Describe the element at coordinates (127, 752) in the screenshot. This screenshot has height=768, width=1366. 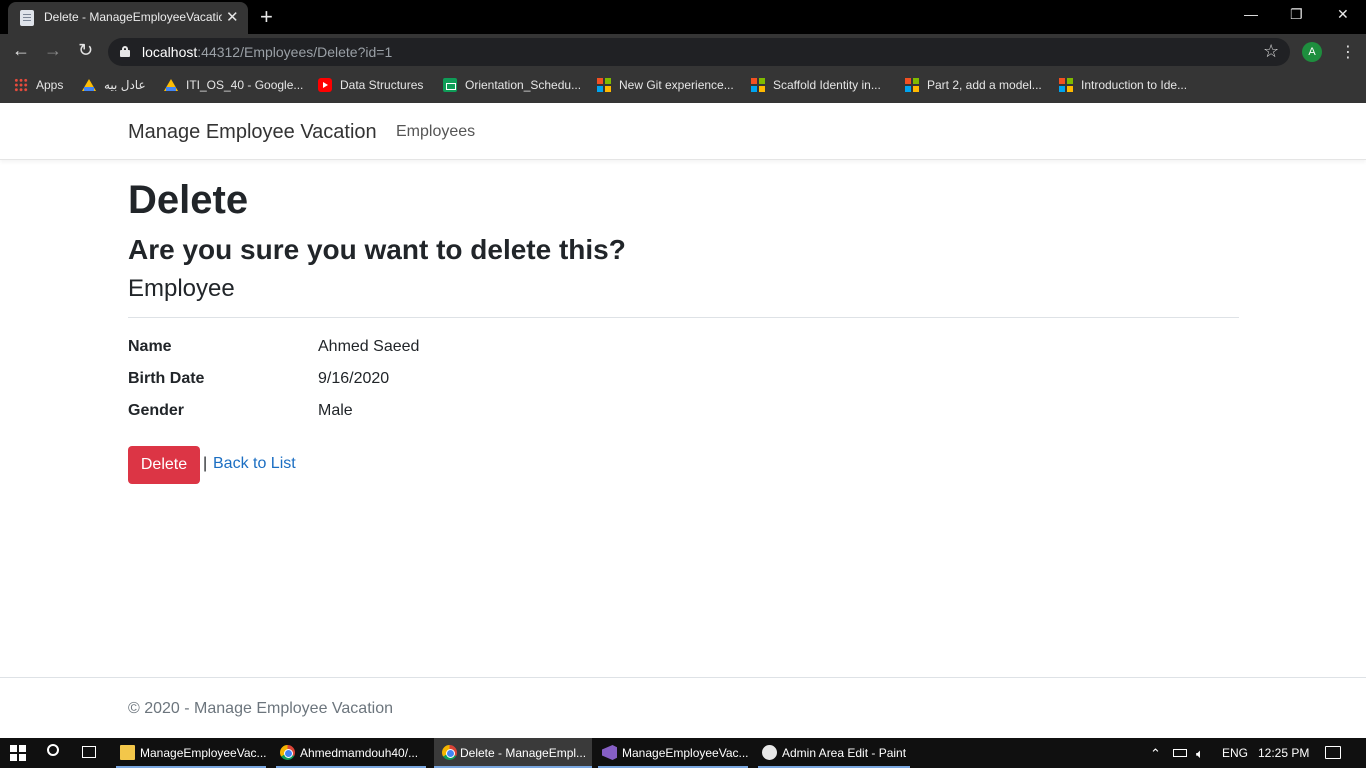
I see `folder-icon` at that location.